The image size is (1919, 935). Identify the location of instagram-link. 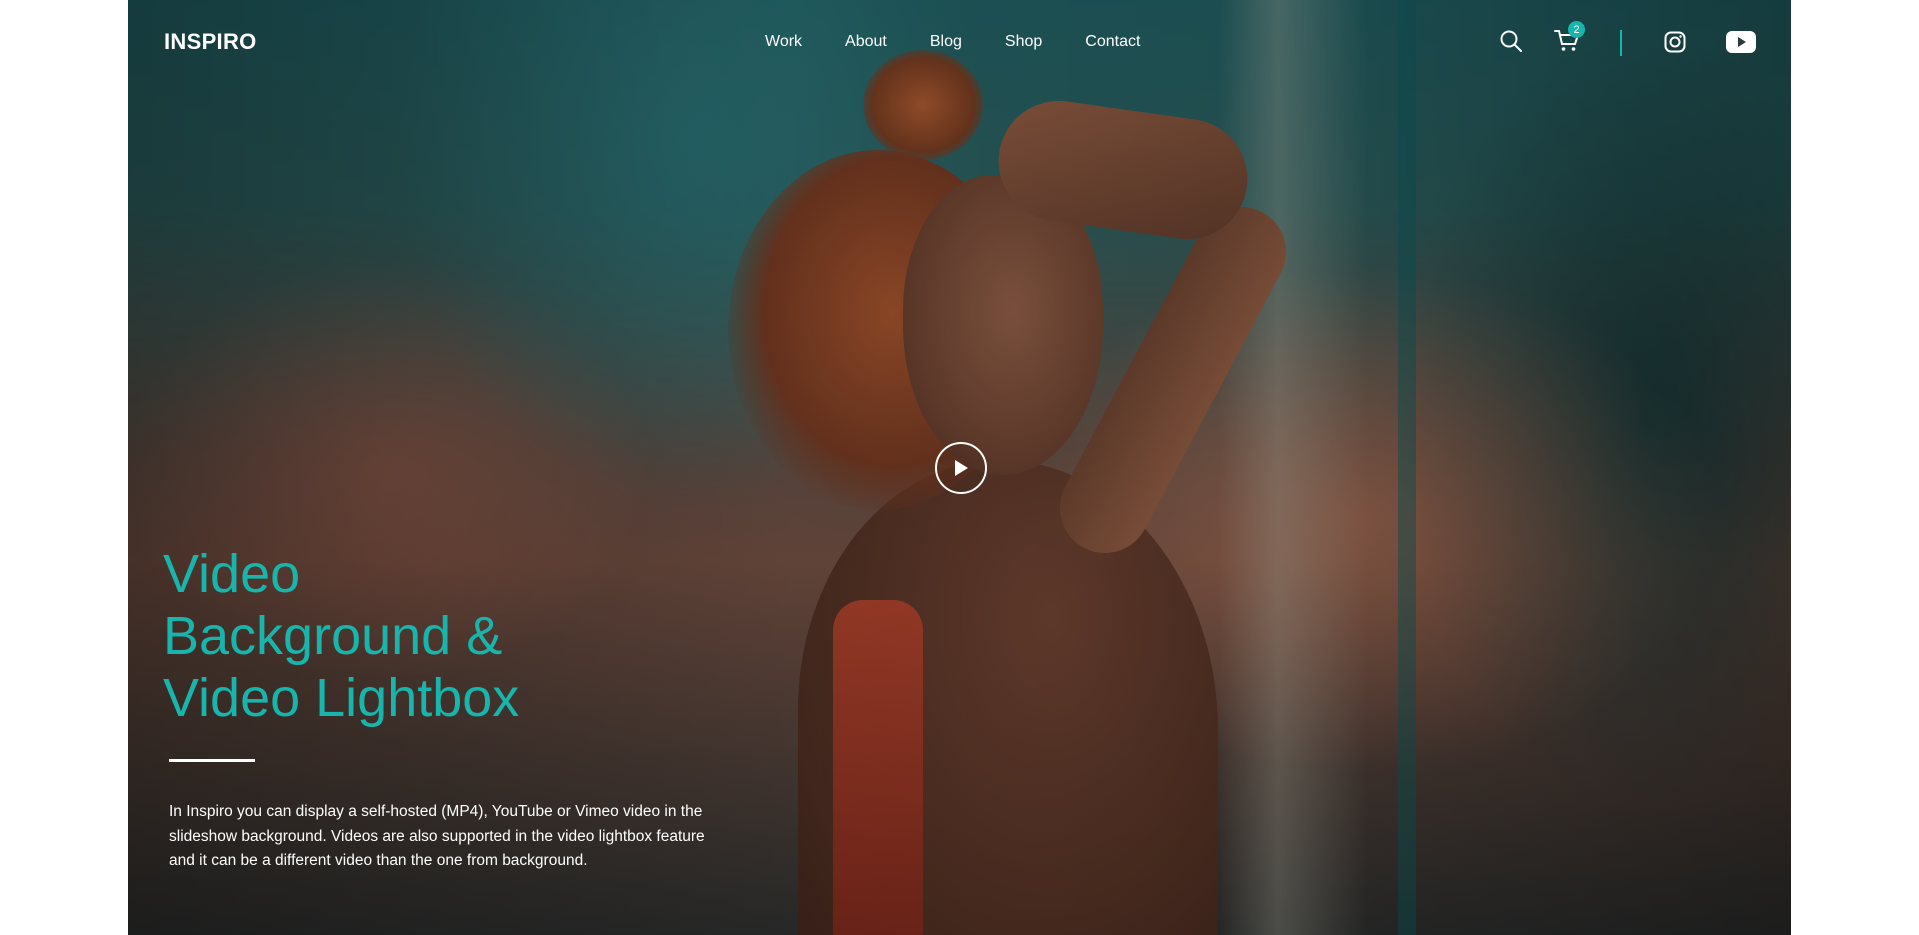
(1675, 42).